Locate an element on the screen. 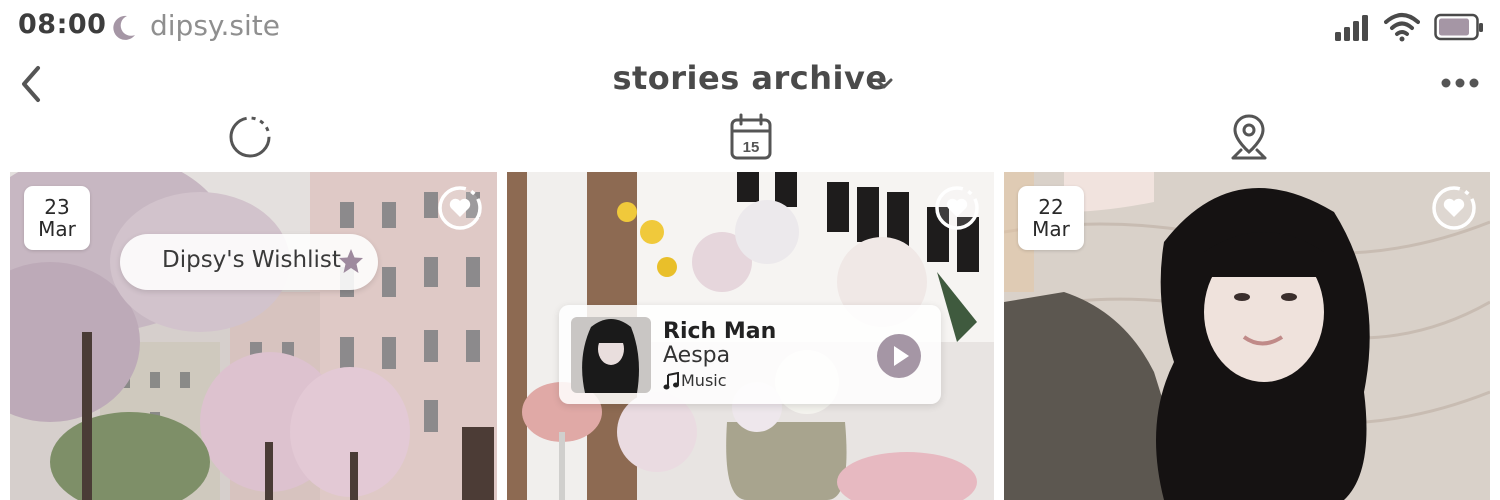 Image resolution: width=1500 pixels, height=500 pixels. story-date-badge: 23 Mar is located at coordinates (57, 218).